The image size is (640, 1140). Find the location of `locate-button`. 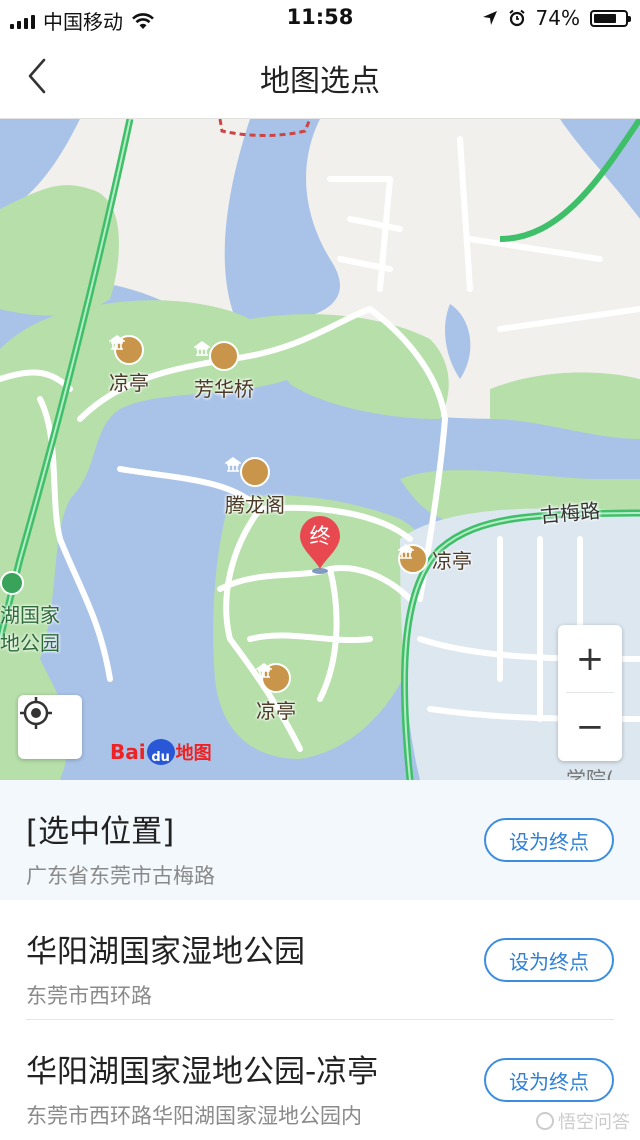

locate-button is located at coordinates (50, 727).